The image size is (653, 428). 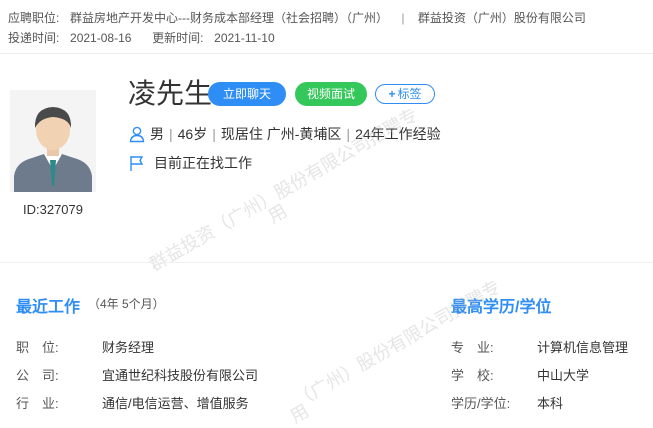 What do you see at coordinates (170, 93) in the screenshot?
I see `candidate-name: 凌先生` at bounding box center [170, 93].